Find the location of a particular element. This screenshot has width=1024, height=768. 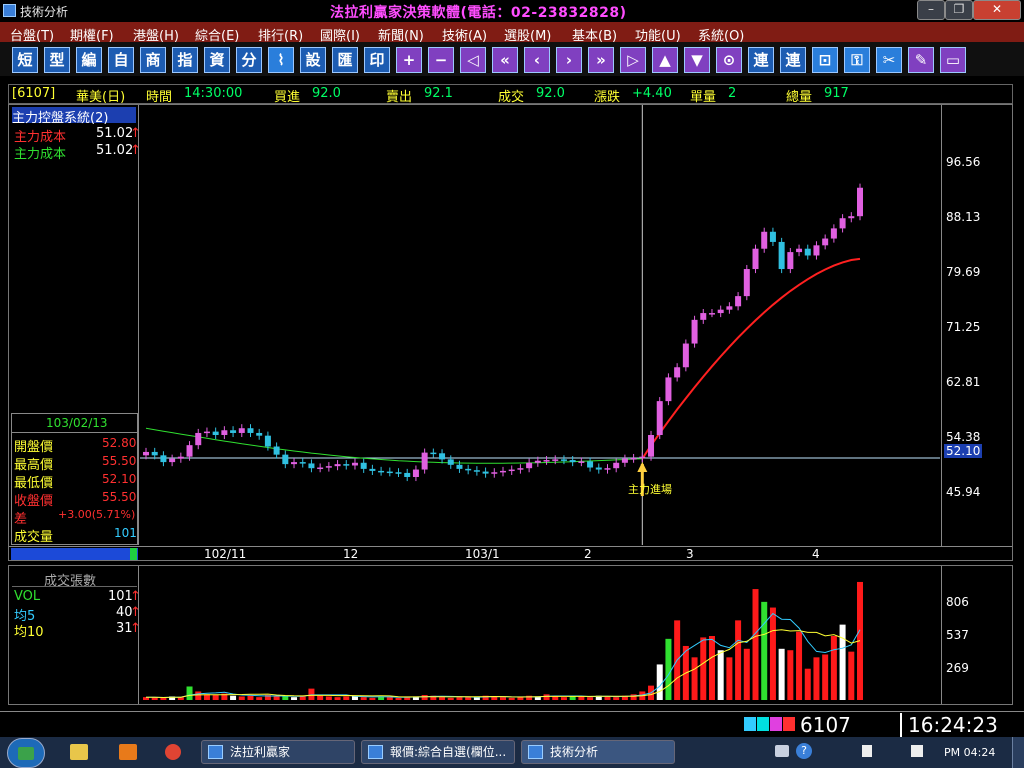

prev-icon: ‹ is located at coordinates (537, 60).